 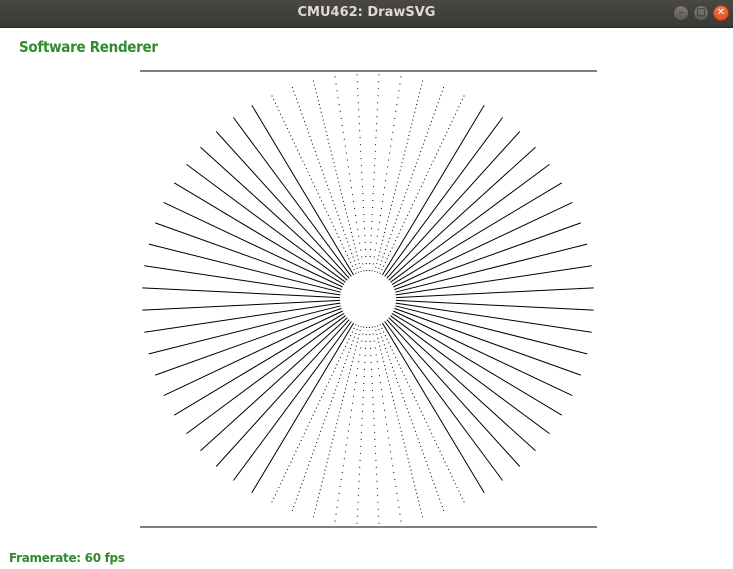 I want to click on renderer-label: Software Renderer, so click(x=88, y=47).